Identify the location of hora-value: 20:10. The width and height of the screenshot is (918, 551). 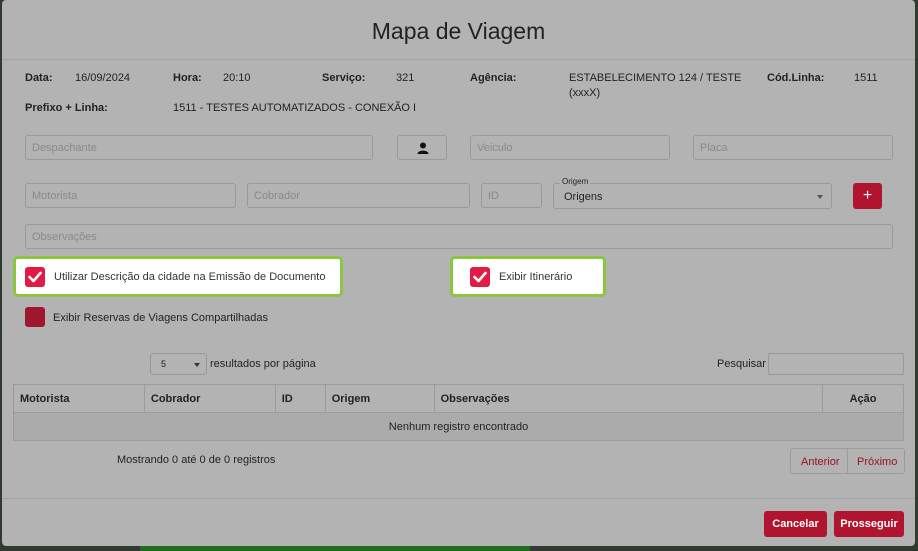
(237, 78).